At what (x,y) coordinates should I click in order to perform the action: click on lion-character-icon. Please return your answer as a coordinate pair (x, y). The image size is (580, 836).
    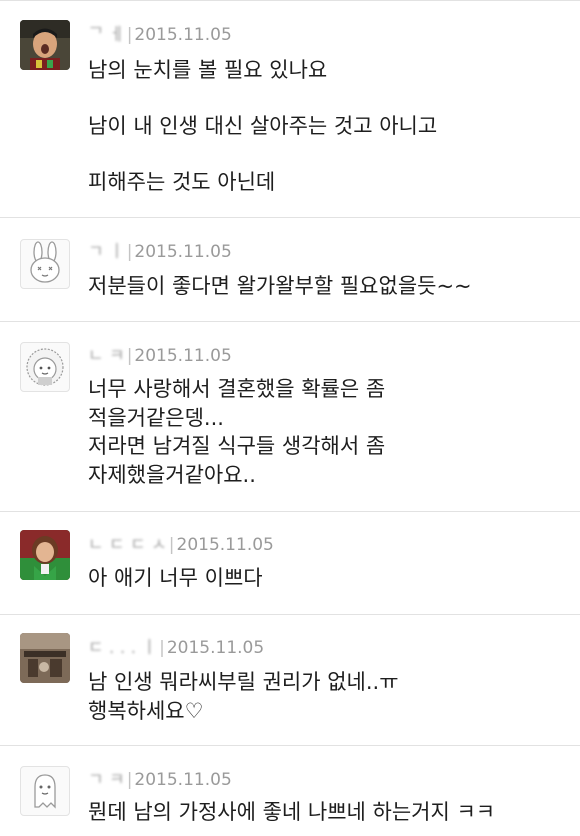
    Looking at the image, I should click on (45, 367).